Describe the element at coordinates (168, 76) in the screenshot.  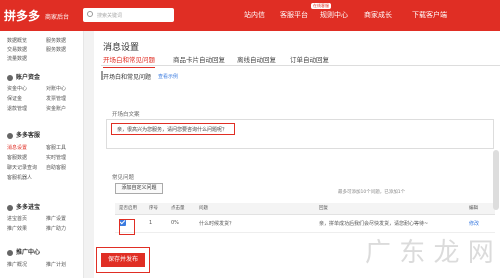
I see `view-example-link: 查看示例` at that location.